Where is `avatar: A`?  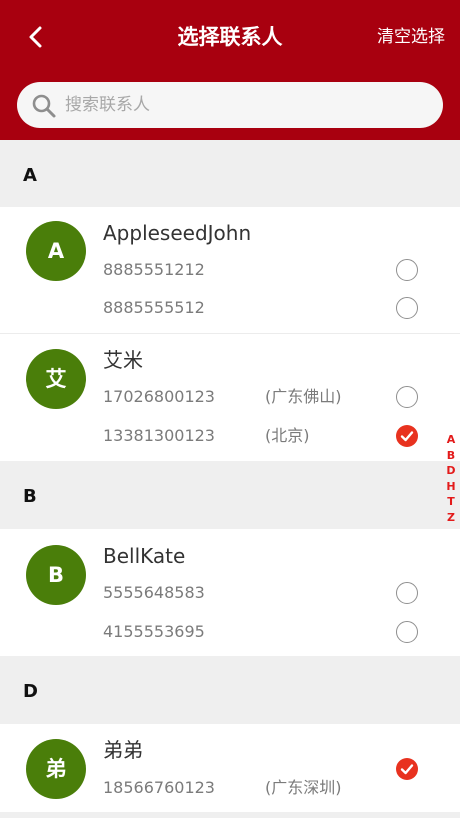
avatar: A is located at coordinates (56, 251).